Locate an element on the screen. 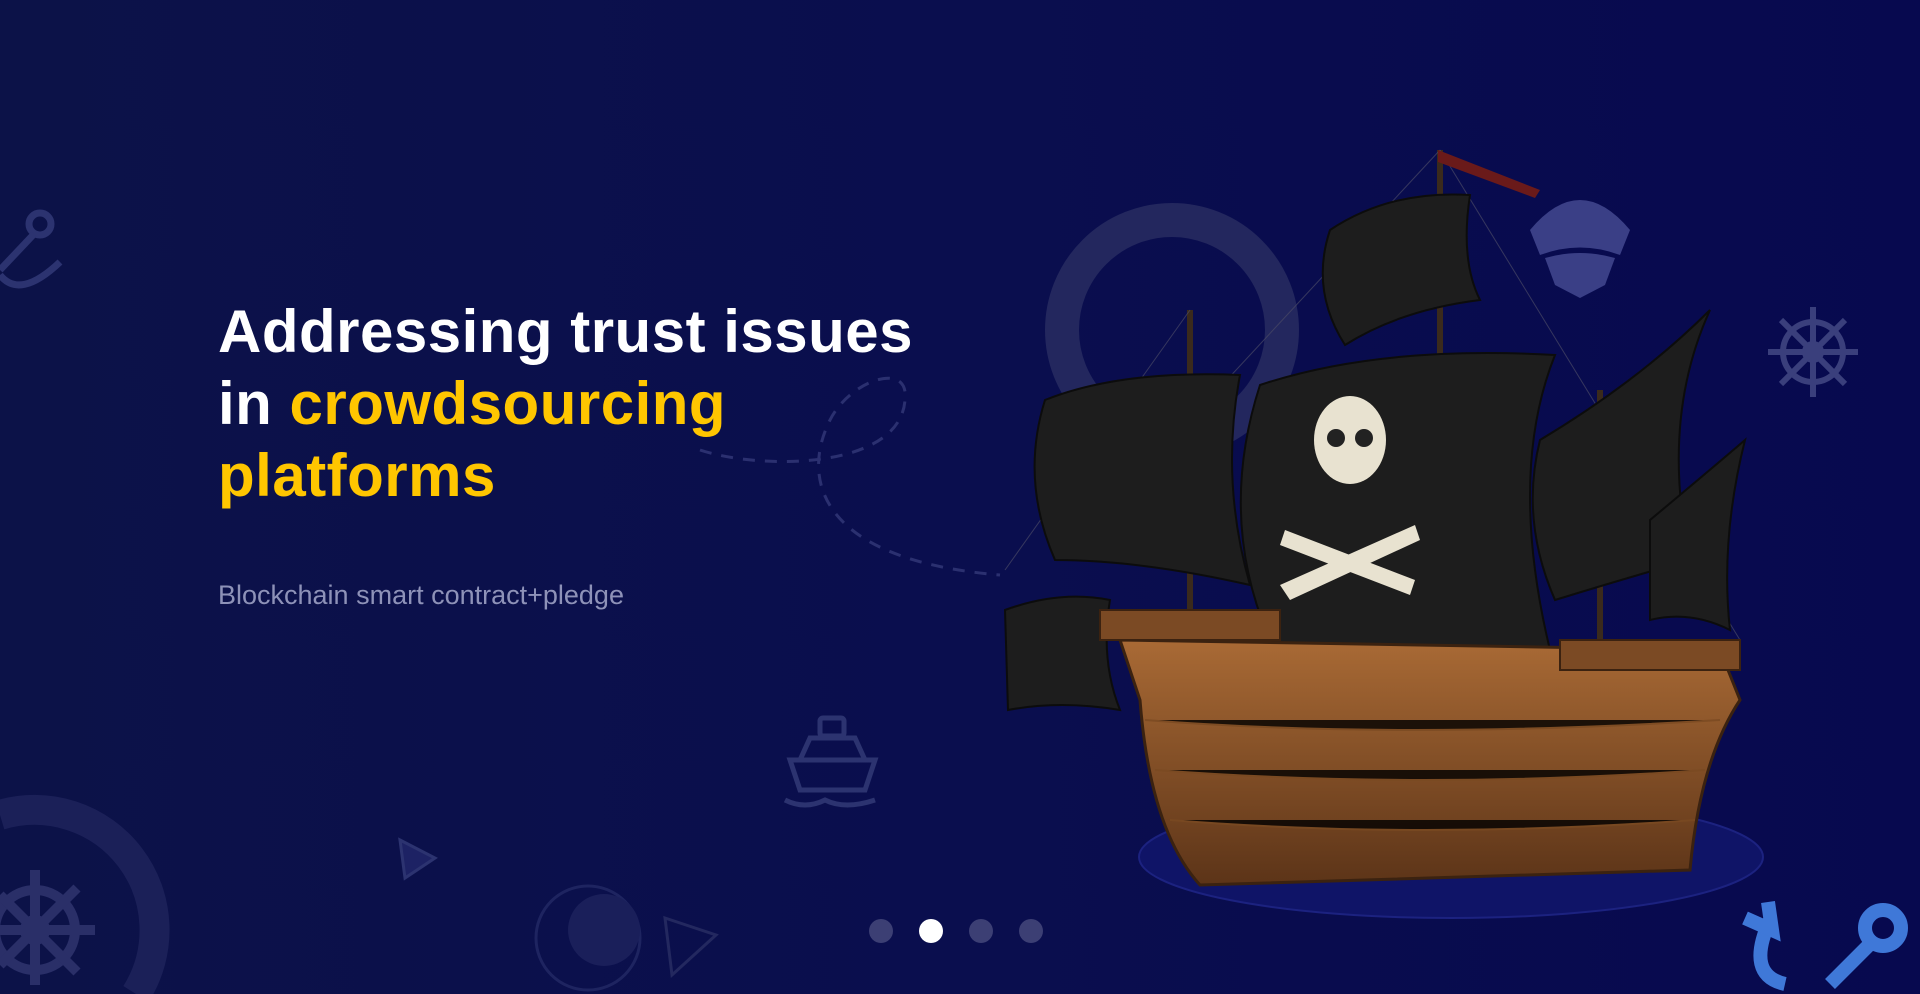 Image resolution: width=1920 pixels, height=994 pixels. title-highlight: crowdsourcing is located at coordinates (508, 403).